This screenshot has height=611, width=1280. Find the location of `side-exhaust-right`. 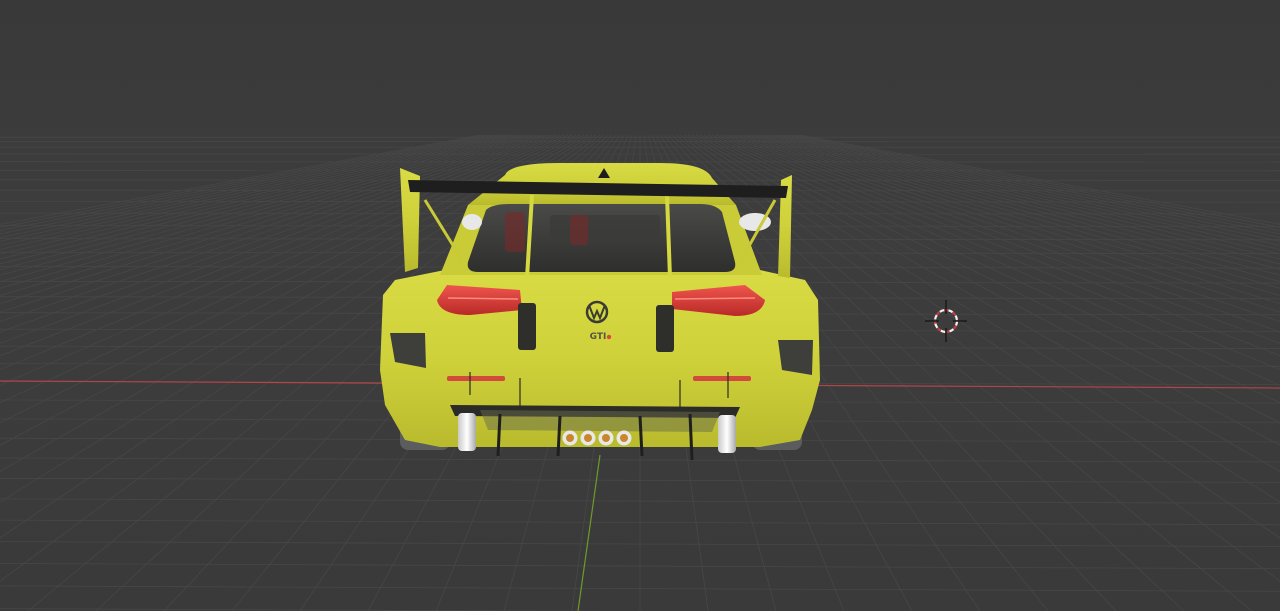

side-exhaust-right is located at coordinates (727, 434).